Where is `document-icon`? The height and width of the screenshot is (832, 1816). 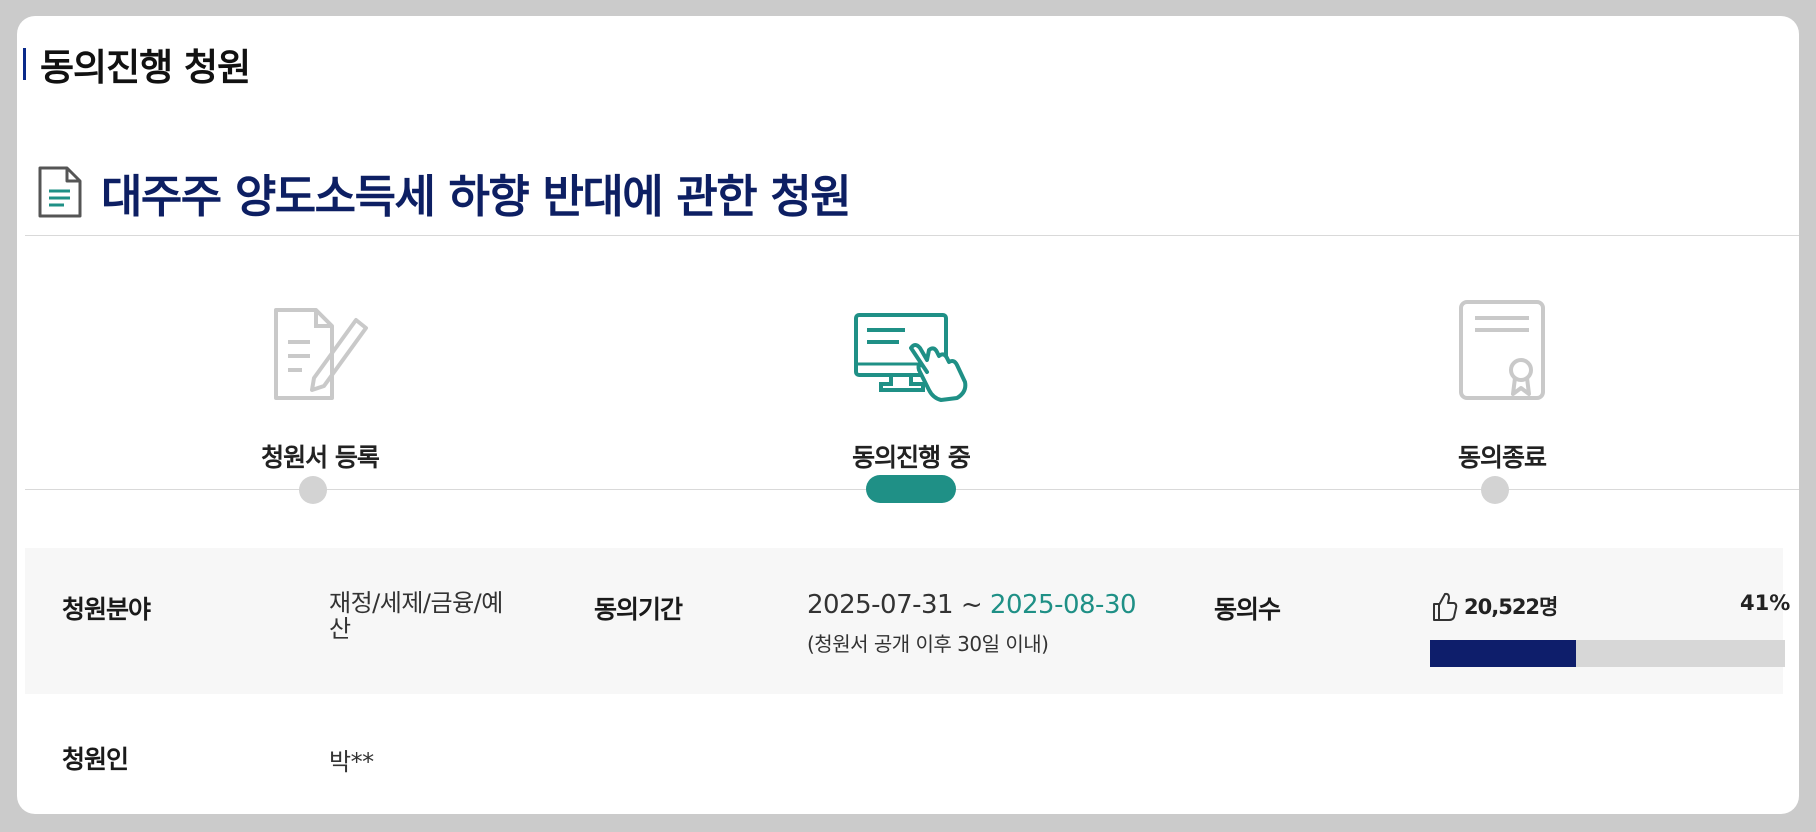
document-icon is located at coordinates (60, 192).